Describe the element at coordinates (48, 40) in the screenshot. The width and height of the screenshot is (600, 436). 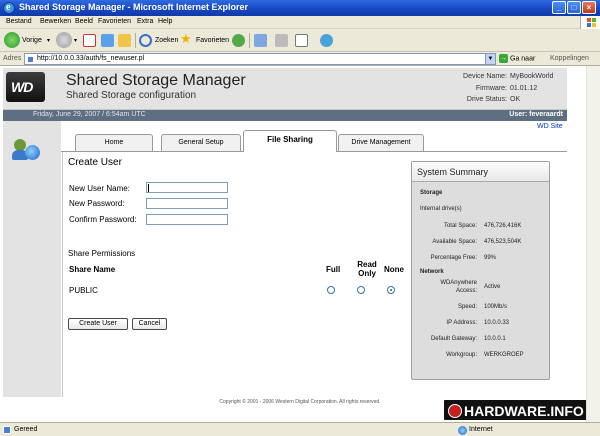
I see `back-dropdown-icon: ▾` at that location.